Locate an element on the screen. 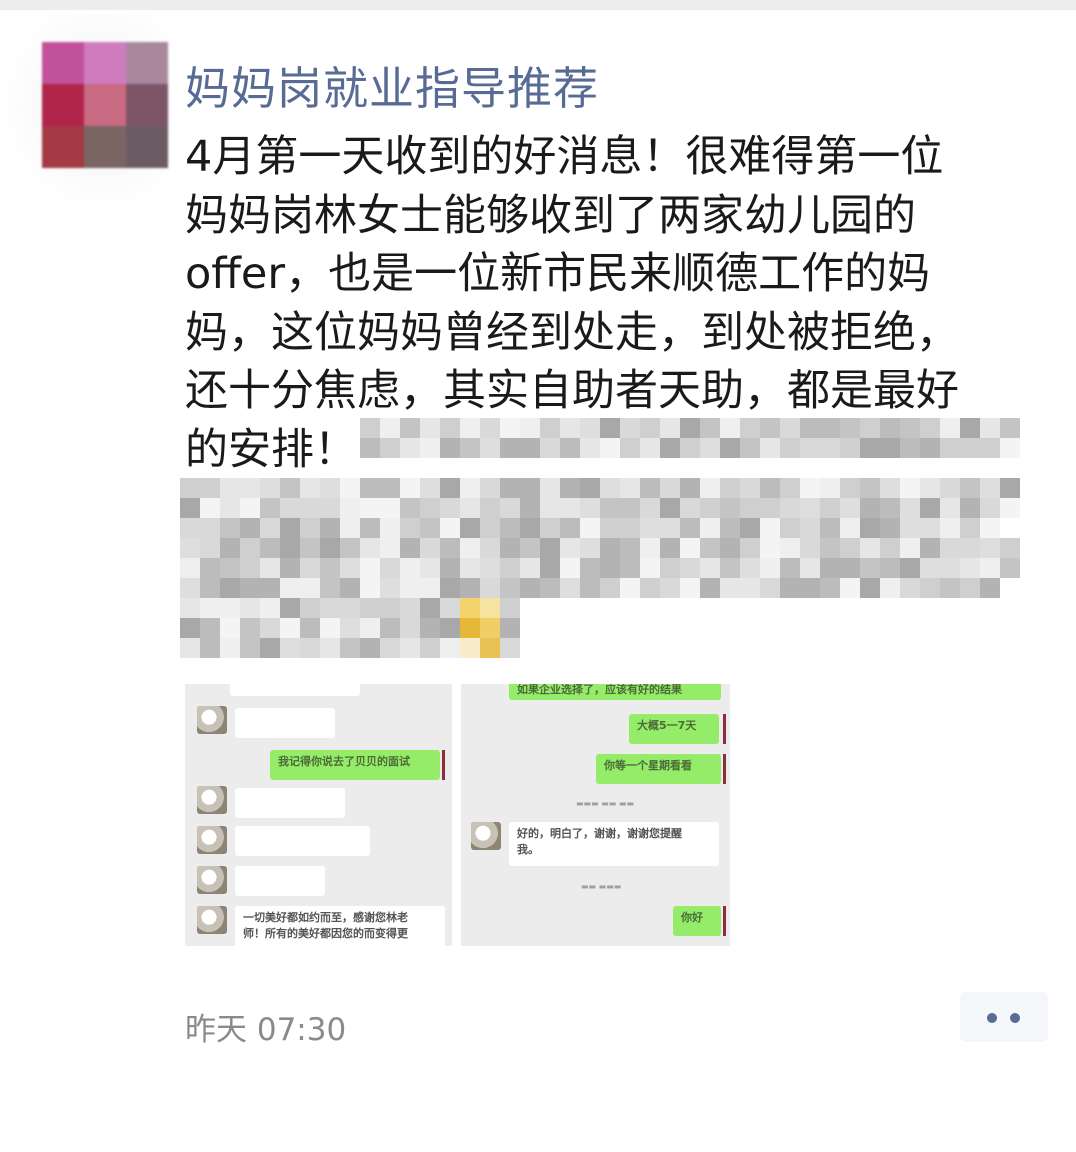  voice-bubble is located at coordinates (290, 803).